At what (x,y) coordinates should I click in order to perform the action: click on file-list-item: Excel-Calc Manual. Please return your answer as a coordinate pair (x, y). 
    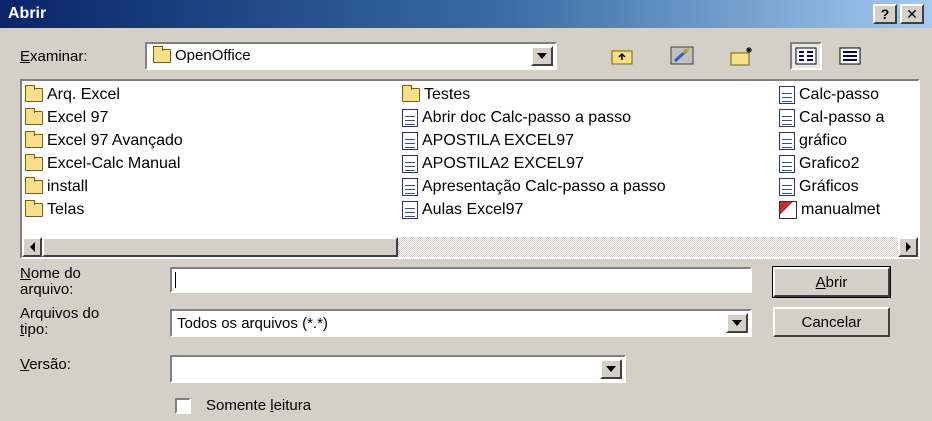
    Looking at the image, I should click on (104, 163).